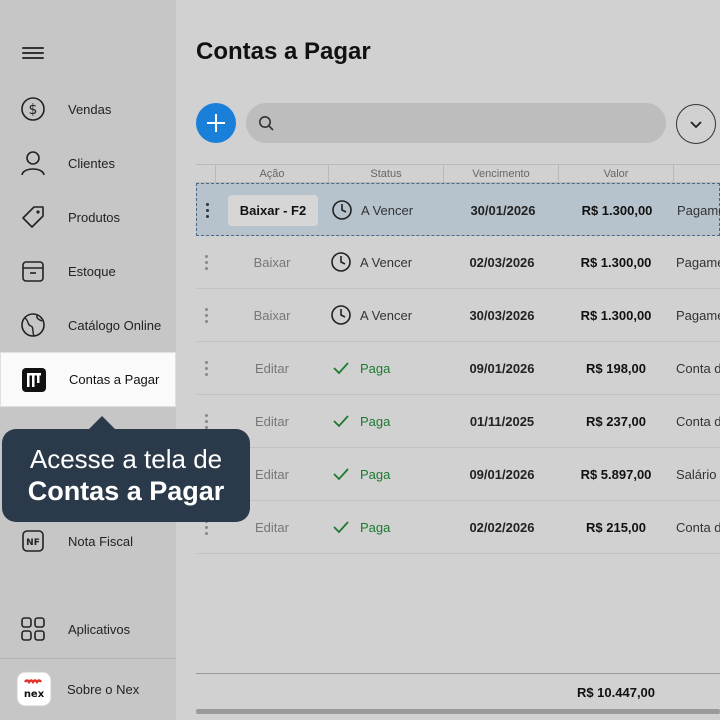 The width and height of the screenshot is (720, 720). Describe the element at coordinates (503, 210) in the screenshot. I see `due-date: 30/01/2026` at that location.